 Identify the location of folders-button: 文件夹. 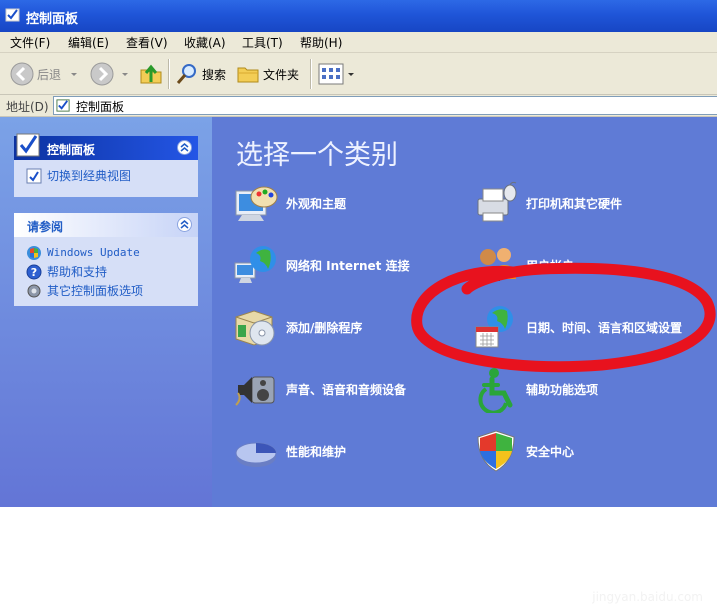
(267, 74).